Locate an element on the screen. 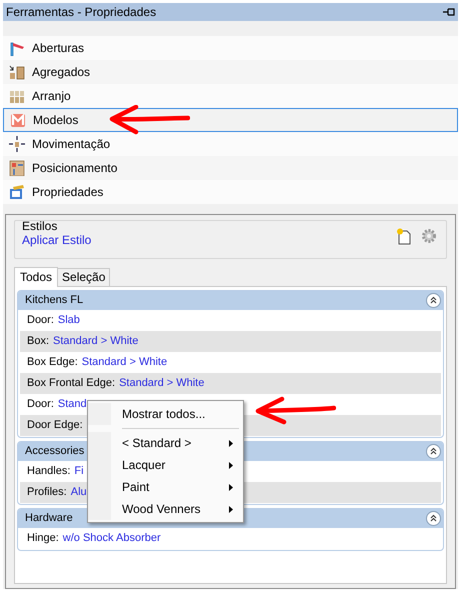 The image size is (461, 592). group-title: Accessories is located at coordinates (54, 452).